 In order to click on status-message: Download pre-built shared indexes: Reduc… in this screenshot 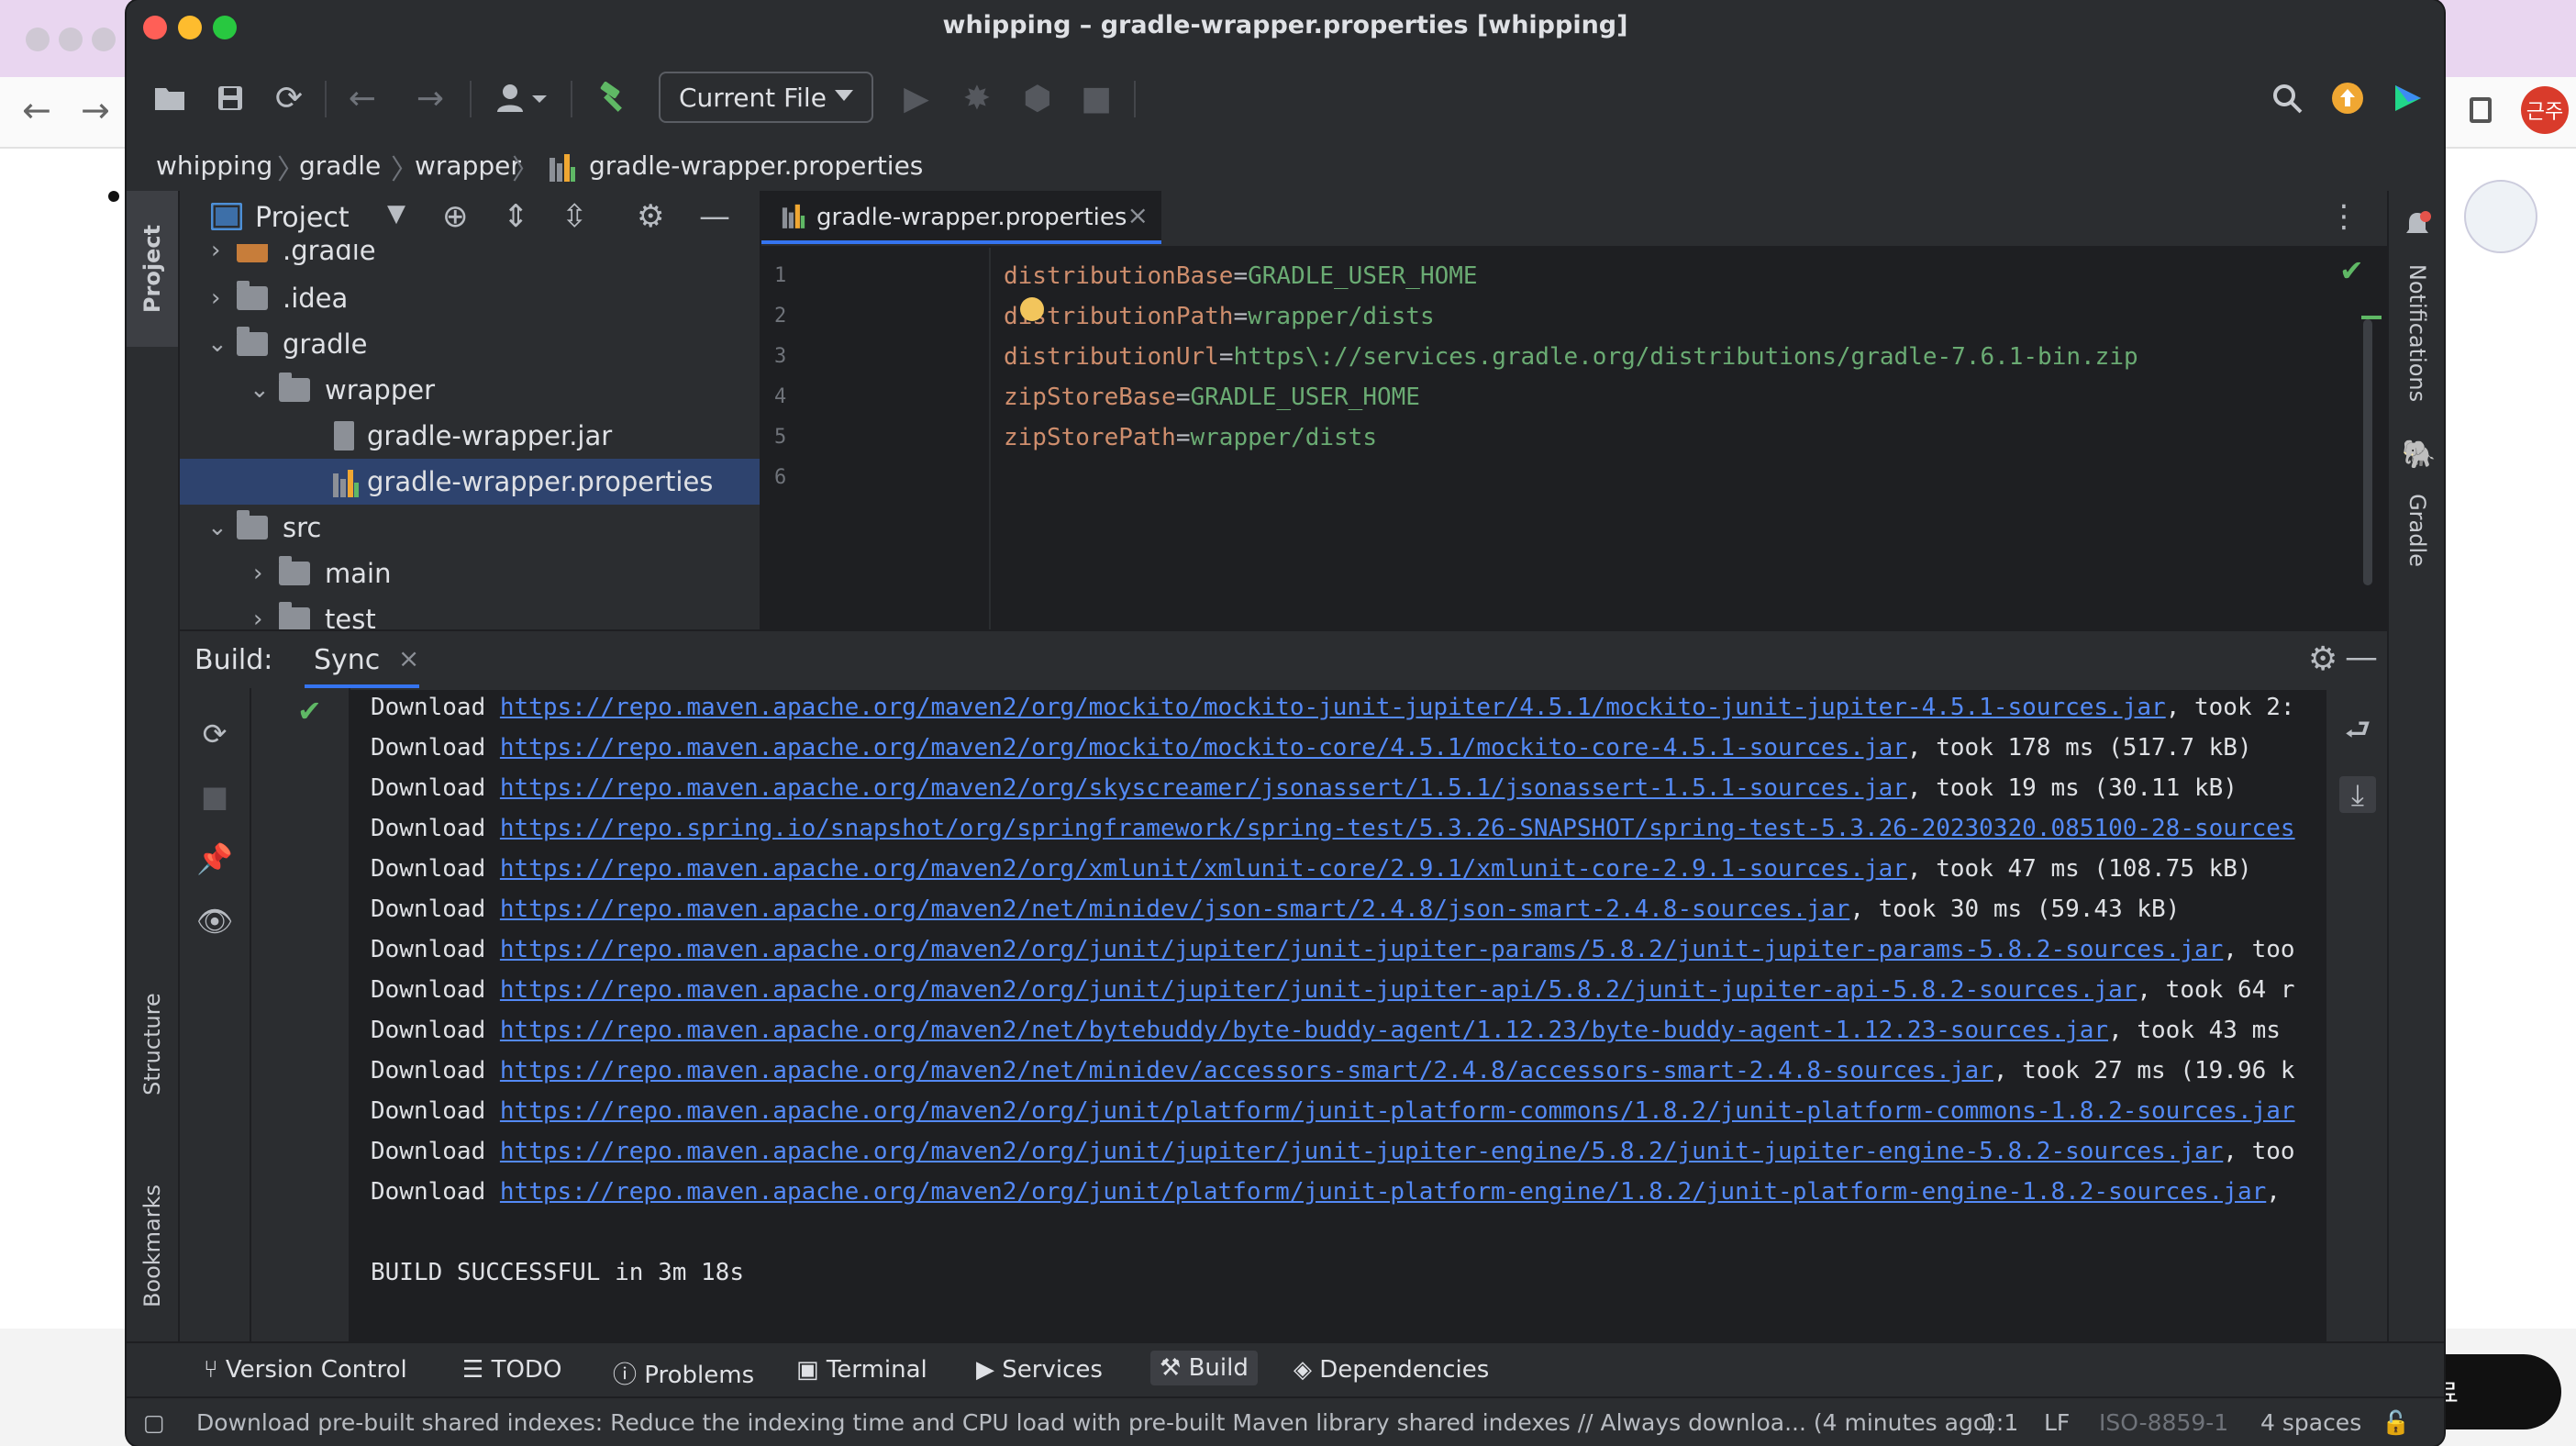, I will do `click(1096, 1422)`.